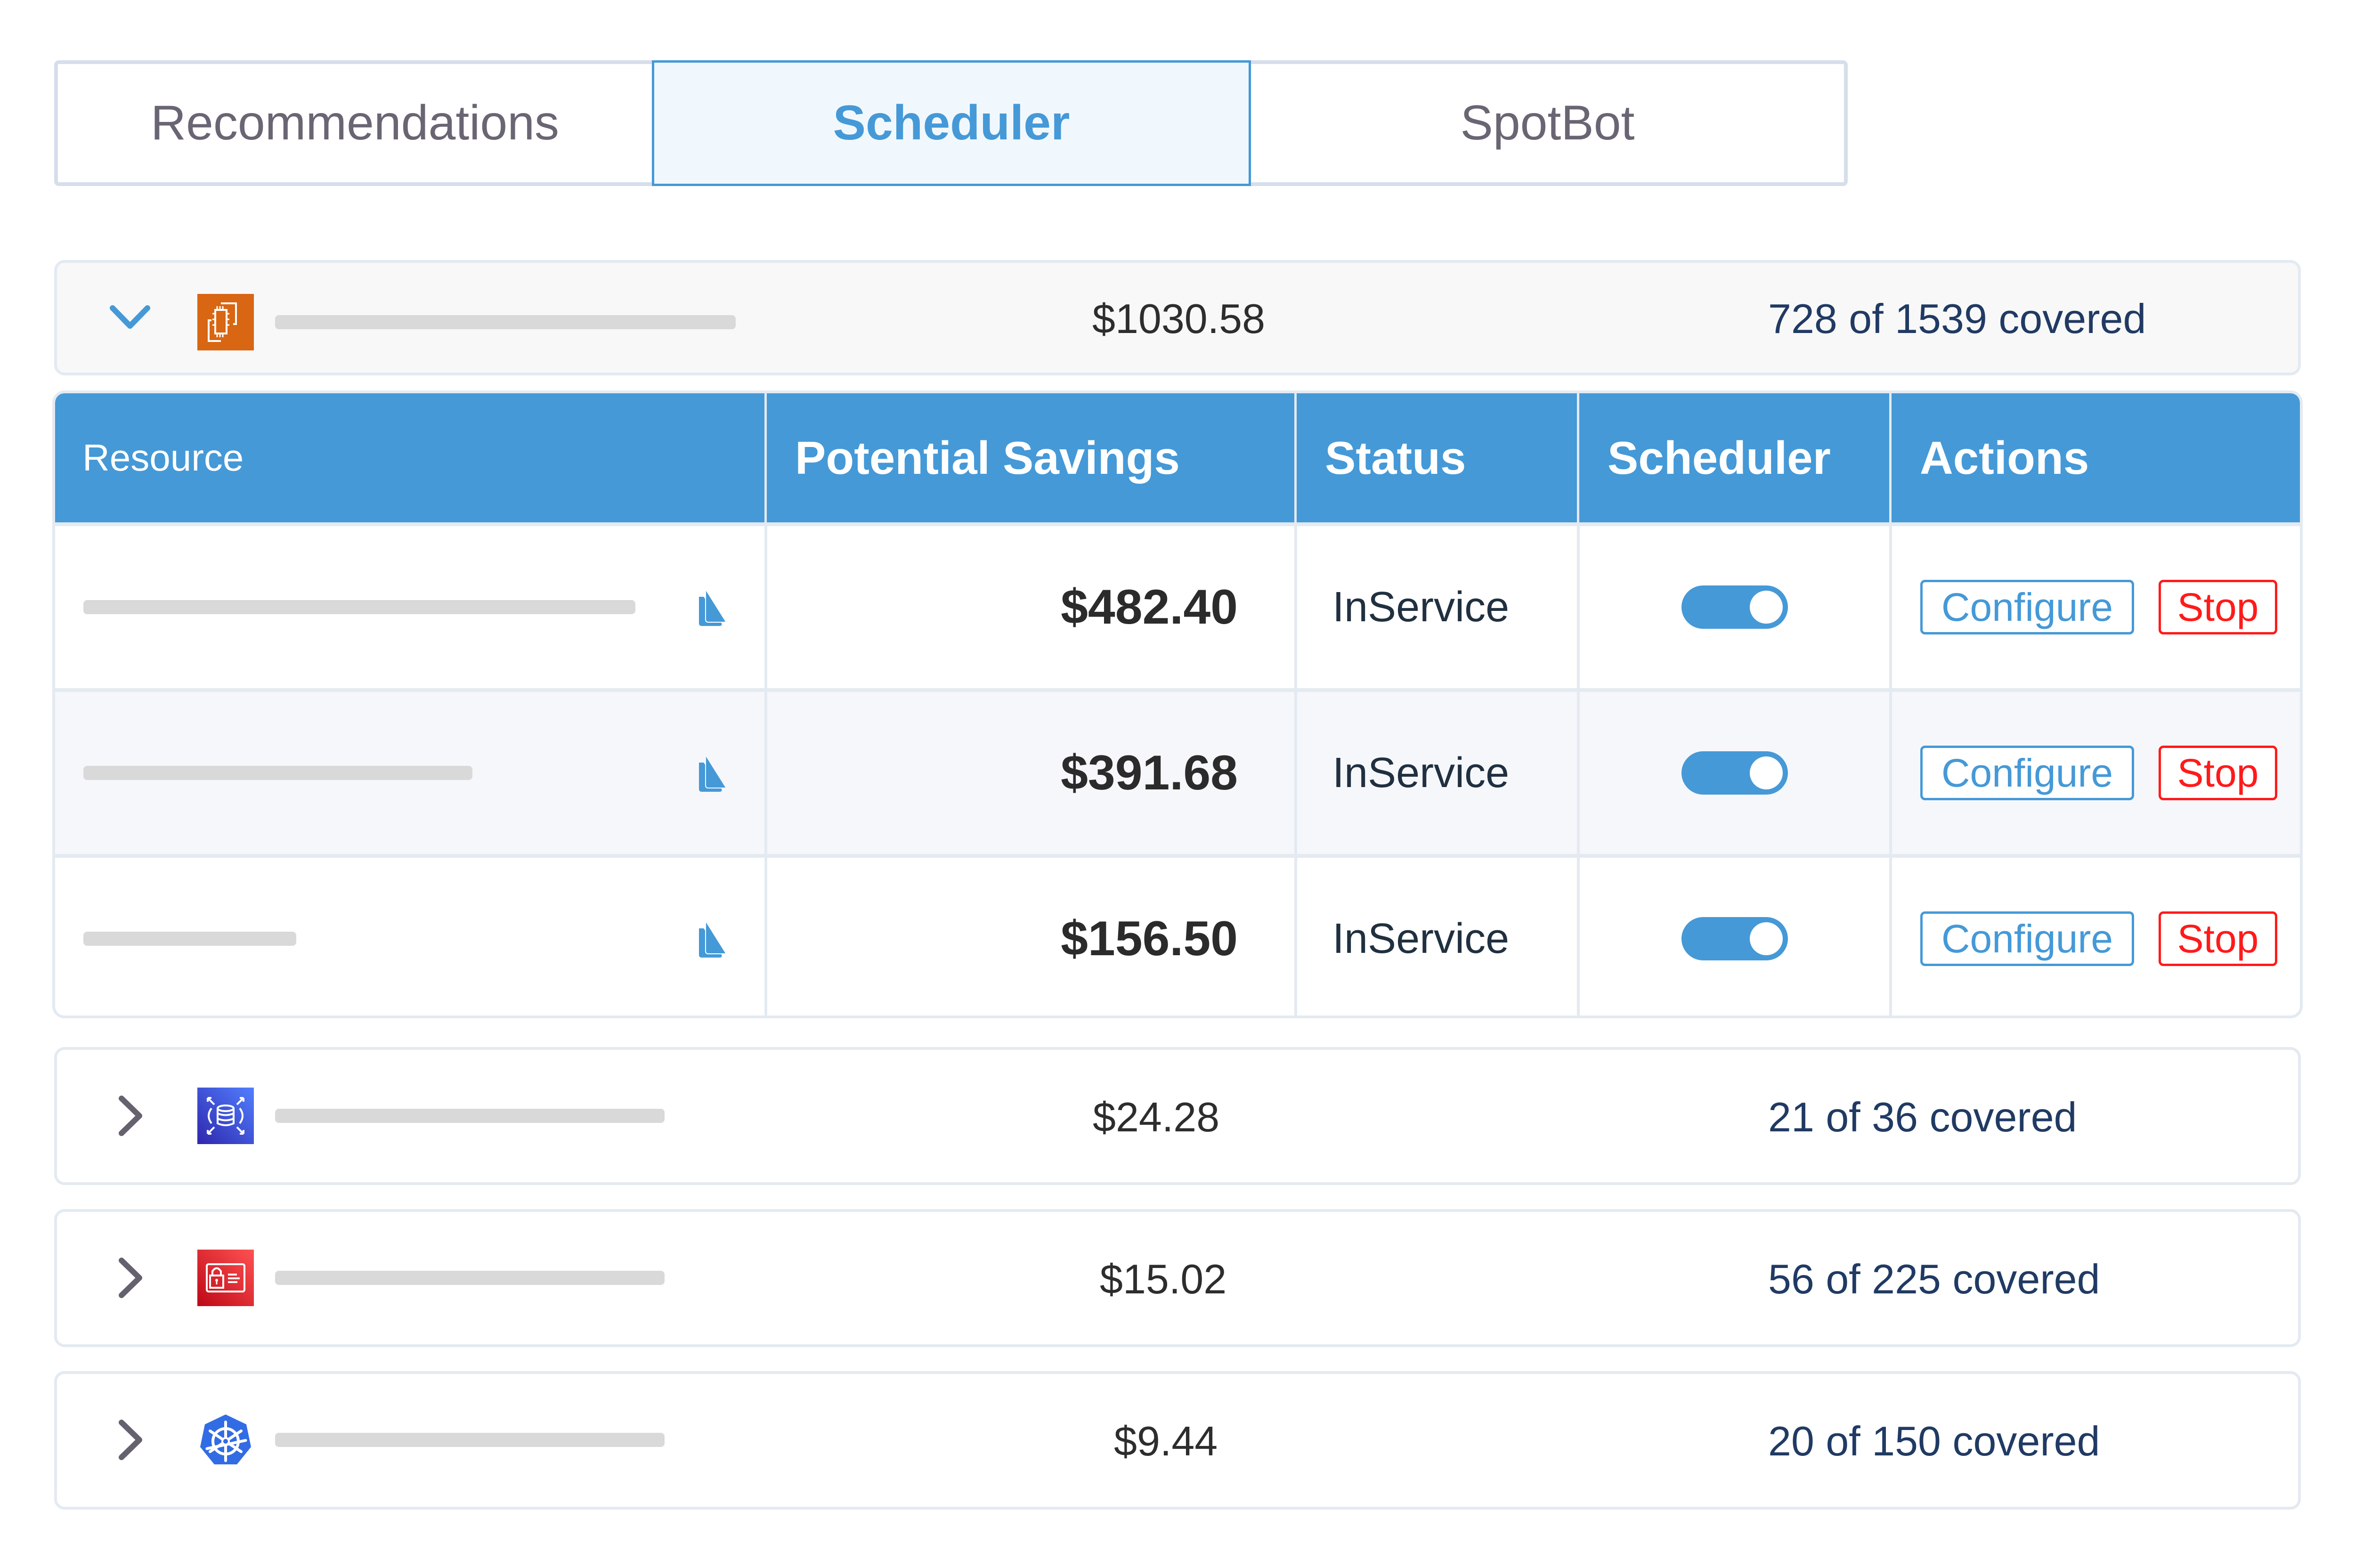 This screenshot has width=2355, height=1568. What do you see at coordinates (1029, 773) in the screenshot?
I see `savings-cell: $391.68` at bounding box center [1029, 773].